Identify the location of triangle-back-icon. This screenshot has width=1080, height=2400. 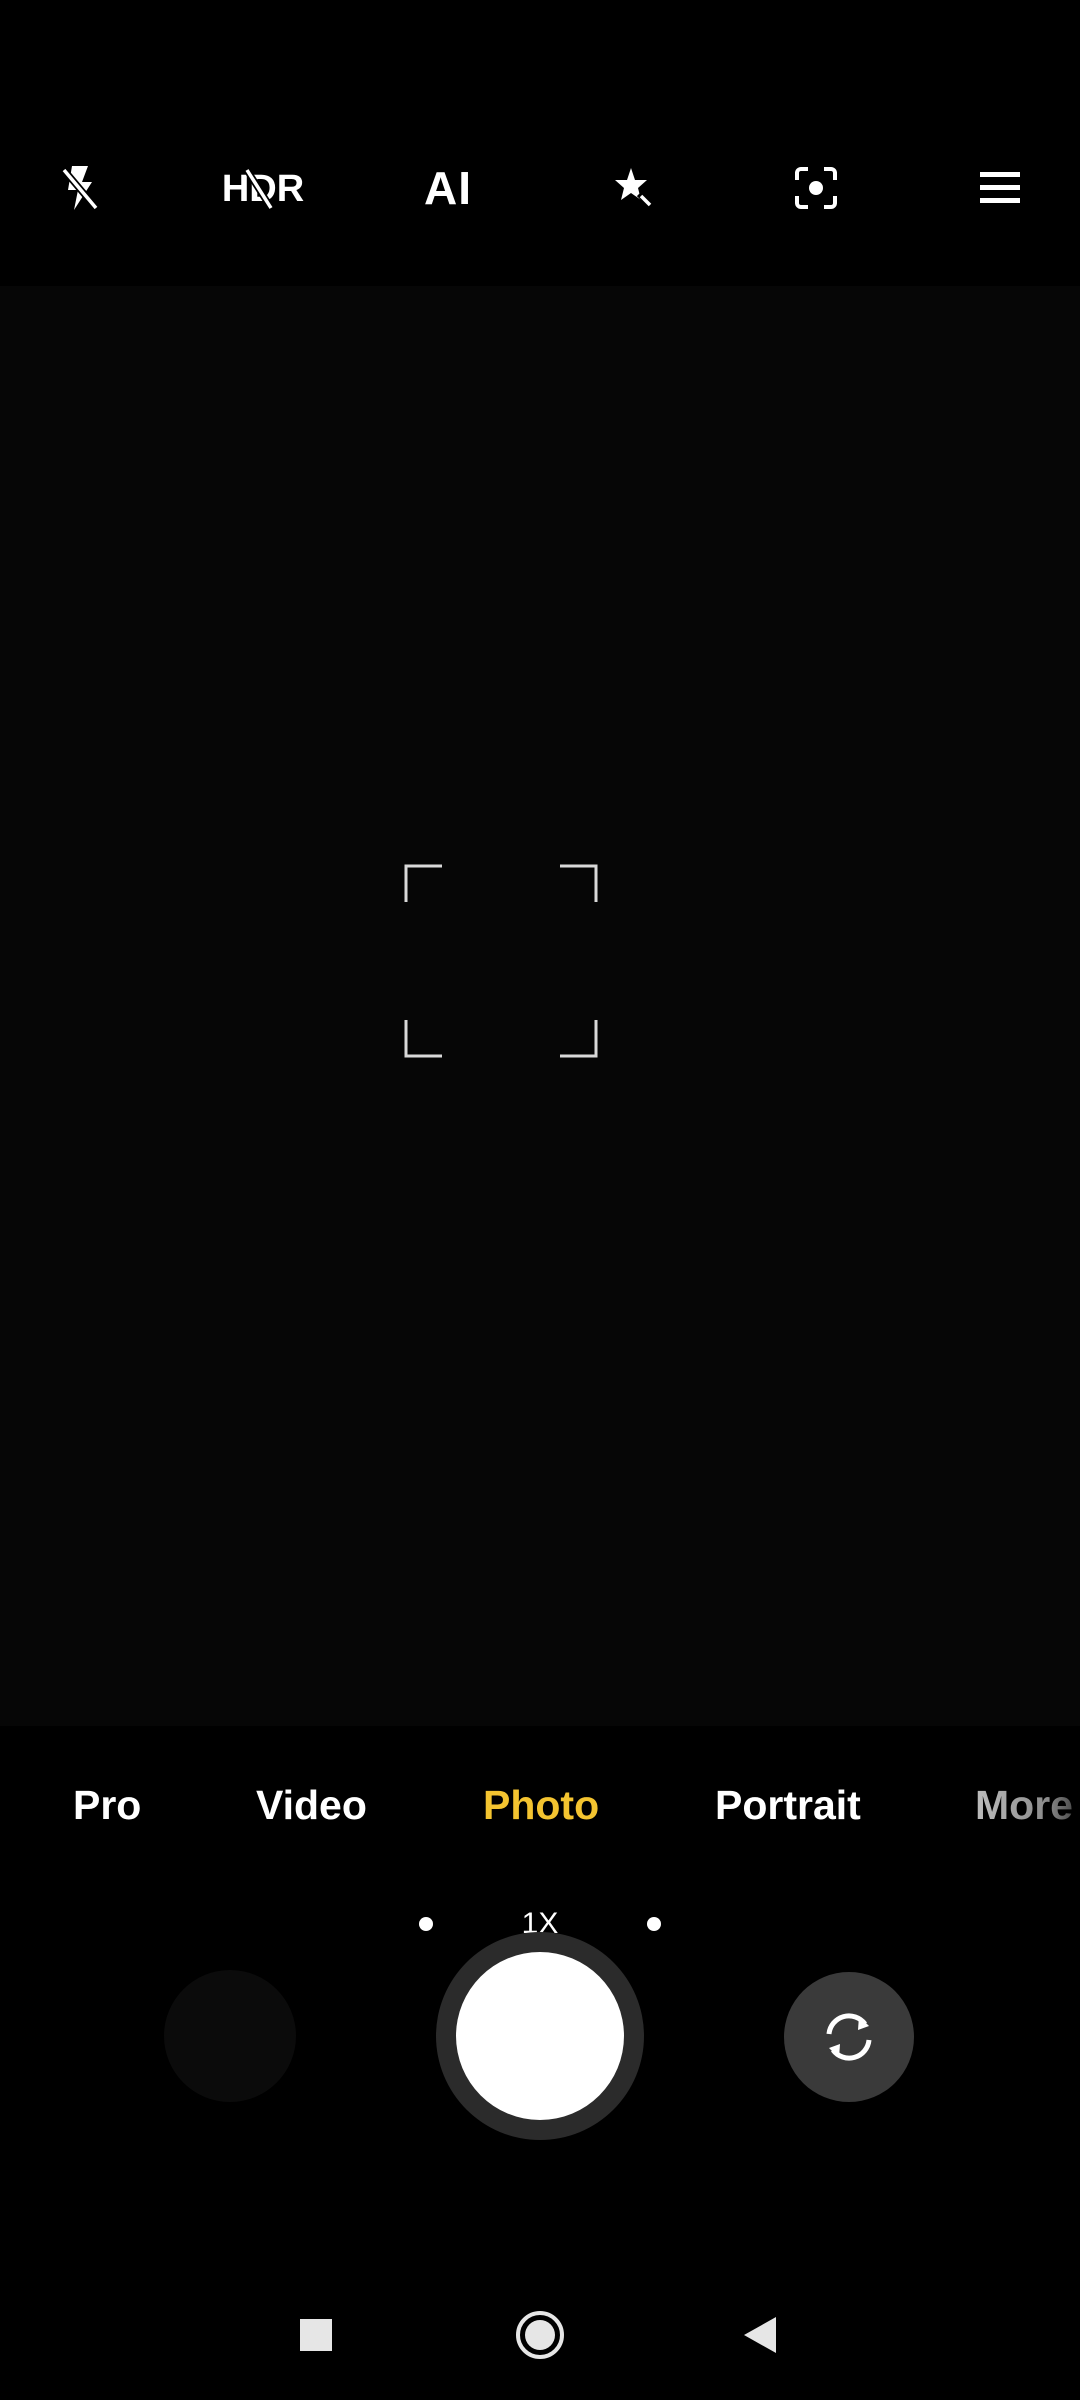
(760, 2335).